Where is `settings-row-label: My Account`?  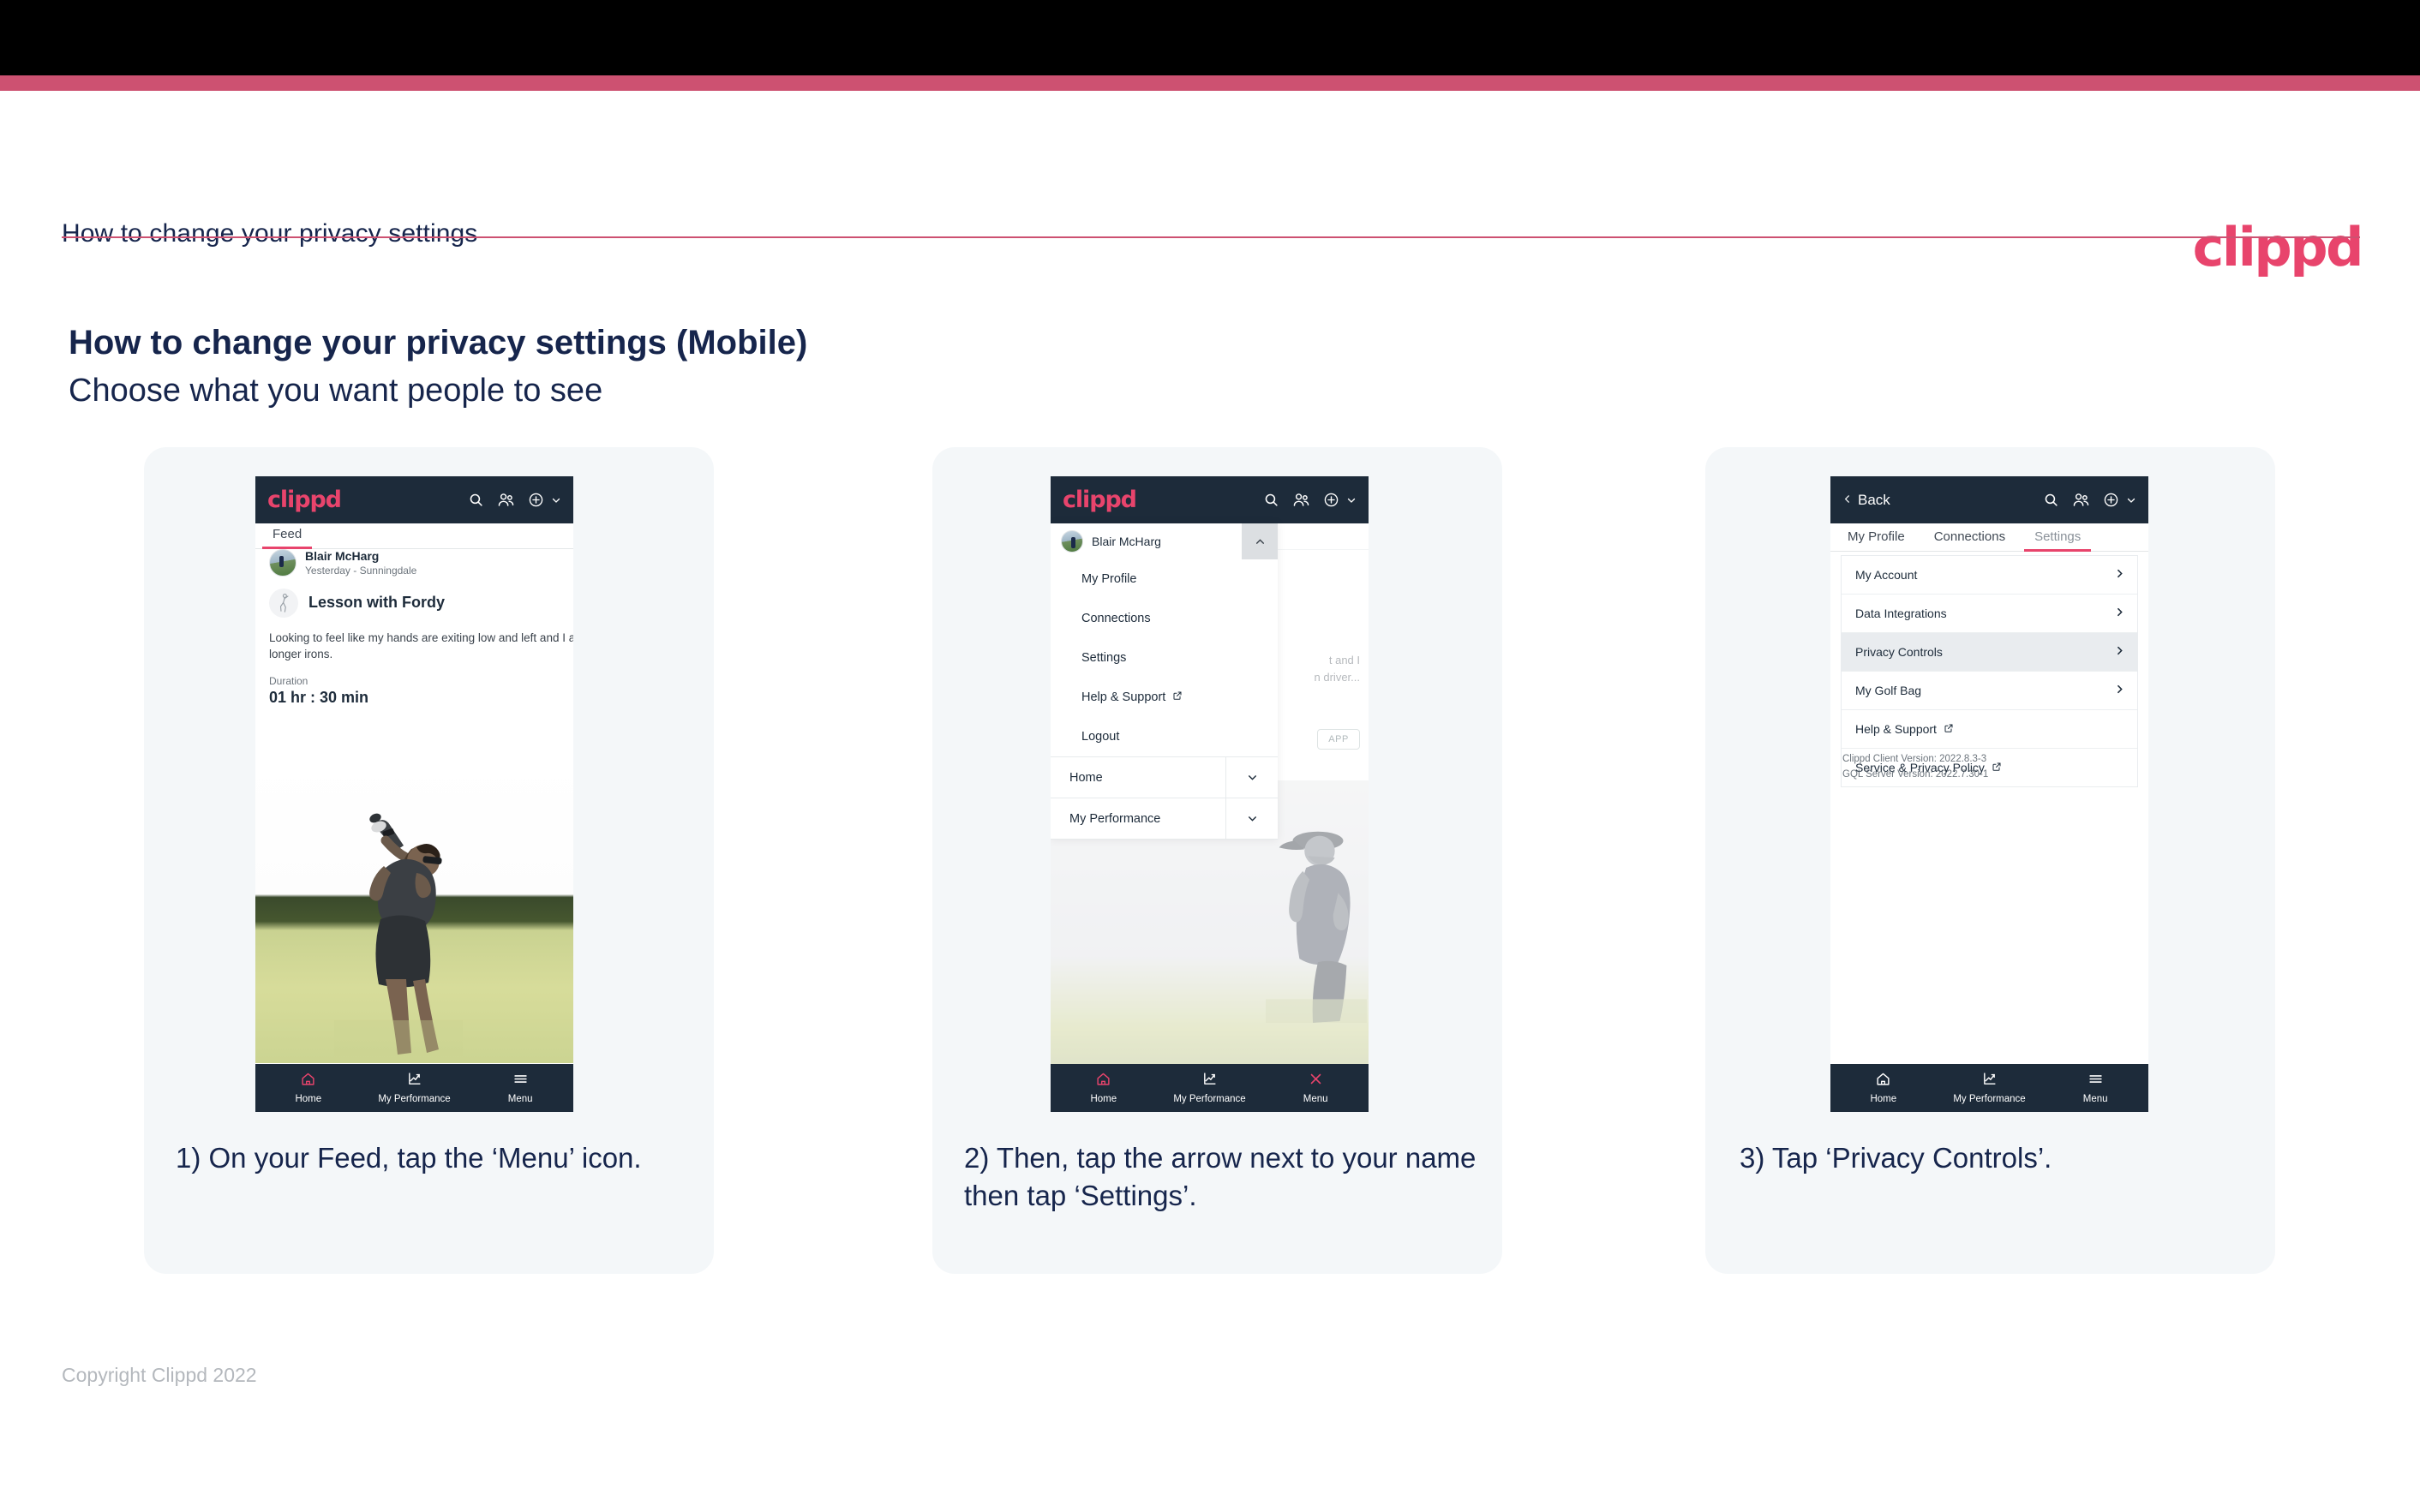
settings-row-label: My Account is located at coordinates (1886, 575).